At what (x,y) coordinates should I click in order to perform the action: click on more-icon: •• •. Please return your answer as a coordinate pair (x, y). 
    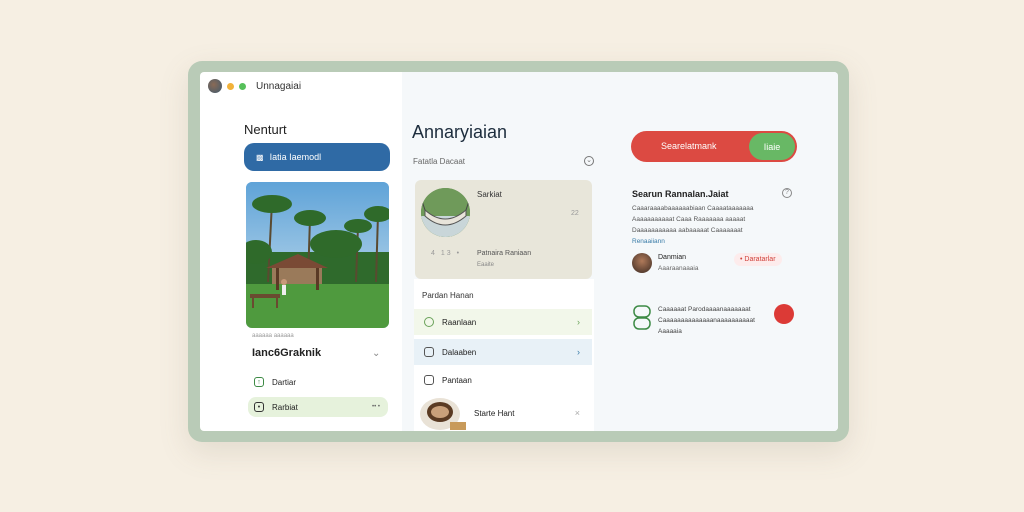
    Looking at the image, I should click on (376, 407).